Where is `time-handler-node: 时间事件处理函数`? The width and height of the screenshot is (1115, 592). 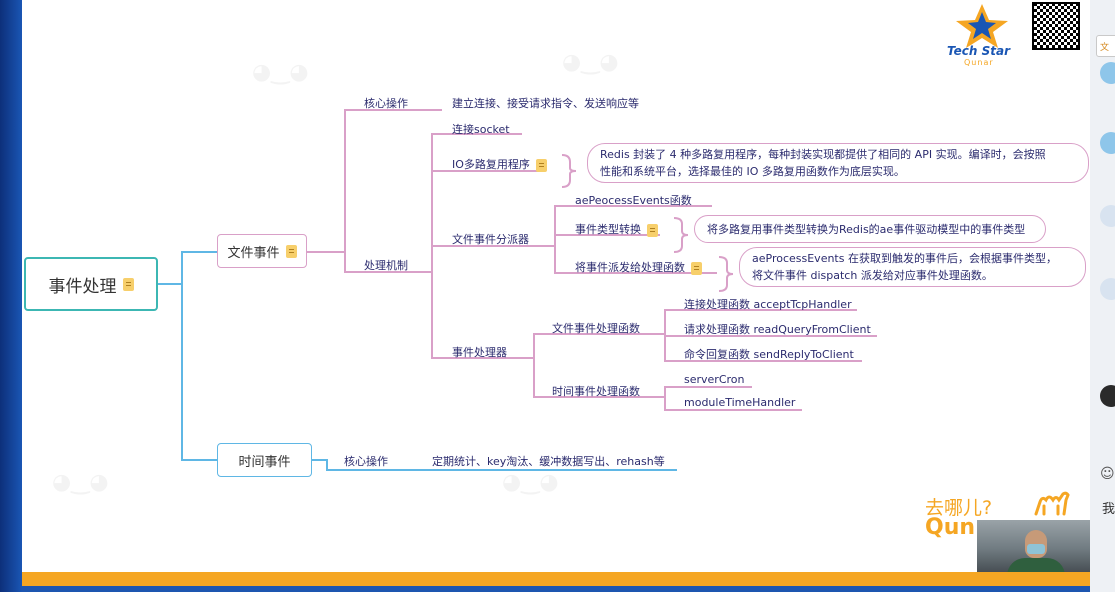
time-handler-node: 时间事件处理函数 is located at coordinates (596, 391).